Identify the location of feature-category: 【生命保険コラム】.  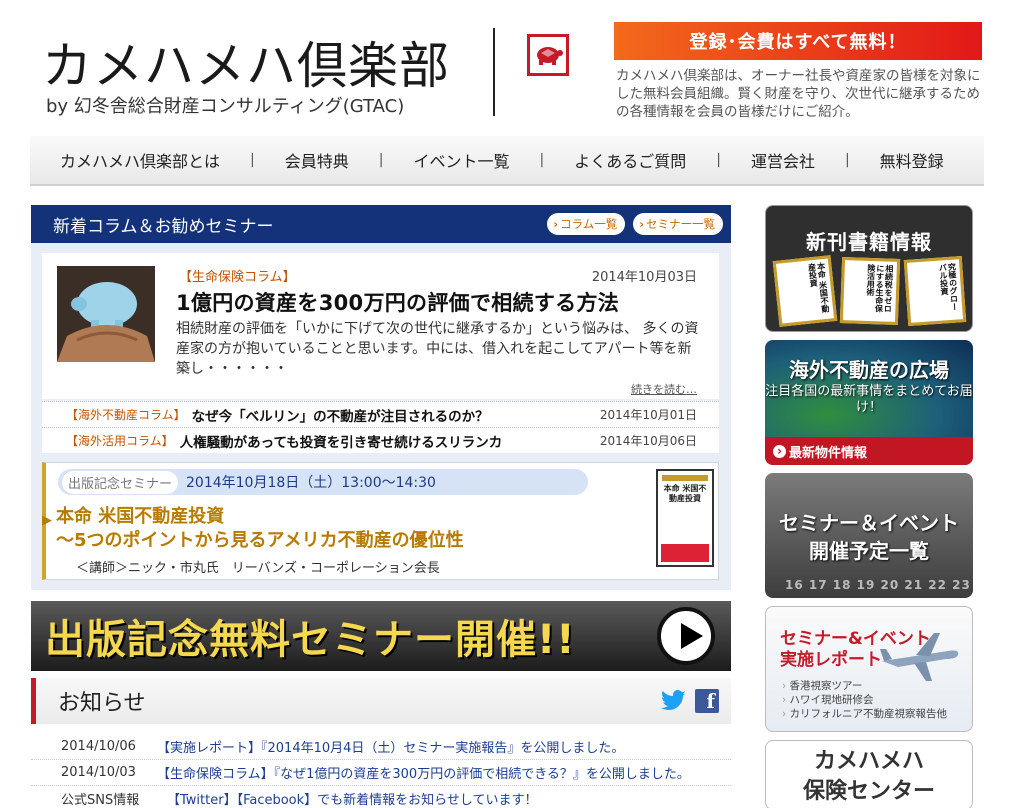
(237, 277).